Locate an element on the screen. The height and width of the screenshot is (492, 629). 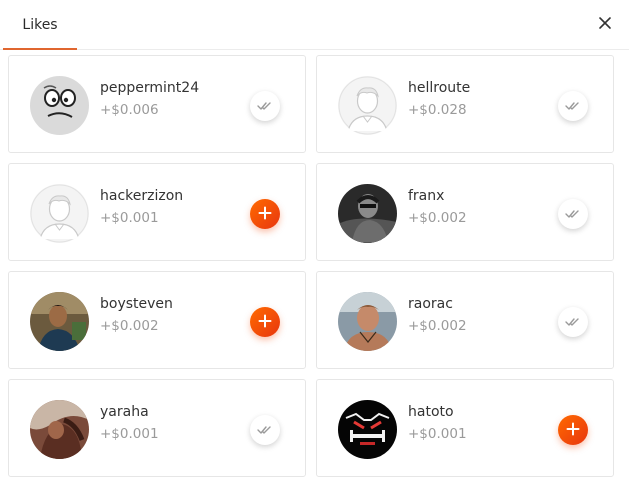
username: hackerzizon is located at coordinates (141, 196).